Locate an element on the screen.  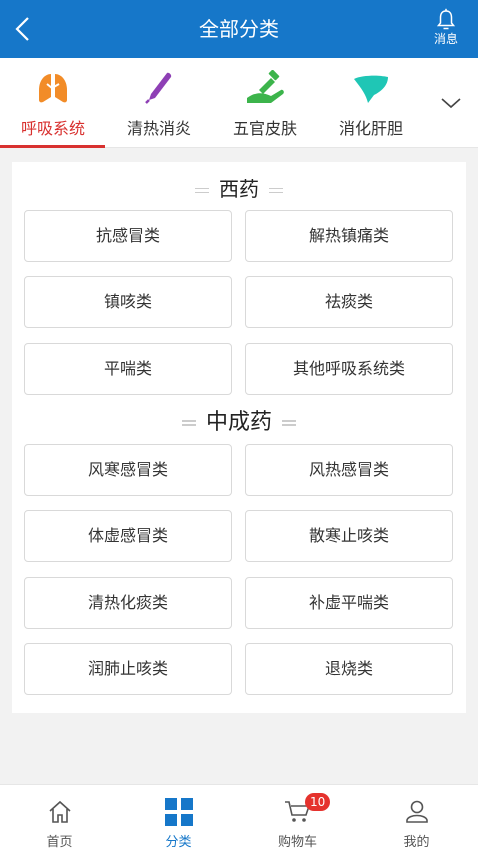
section-header-western: 西药 is located at coordinates (239, 189).